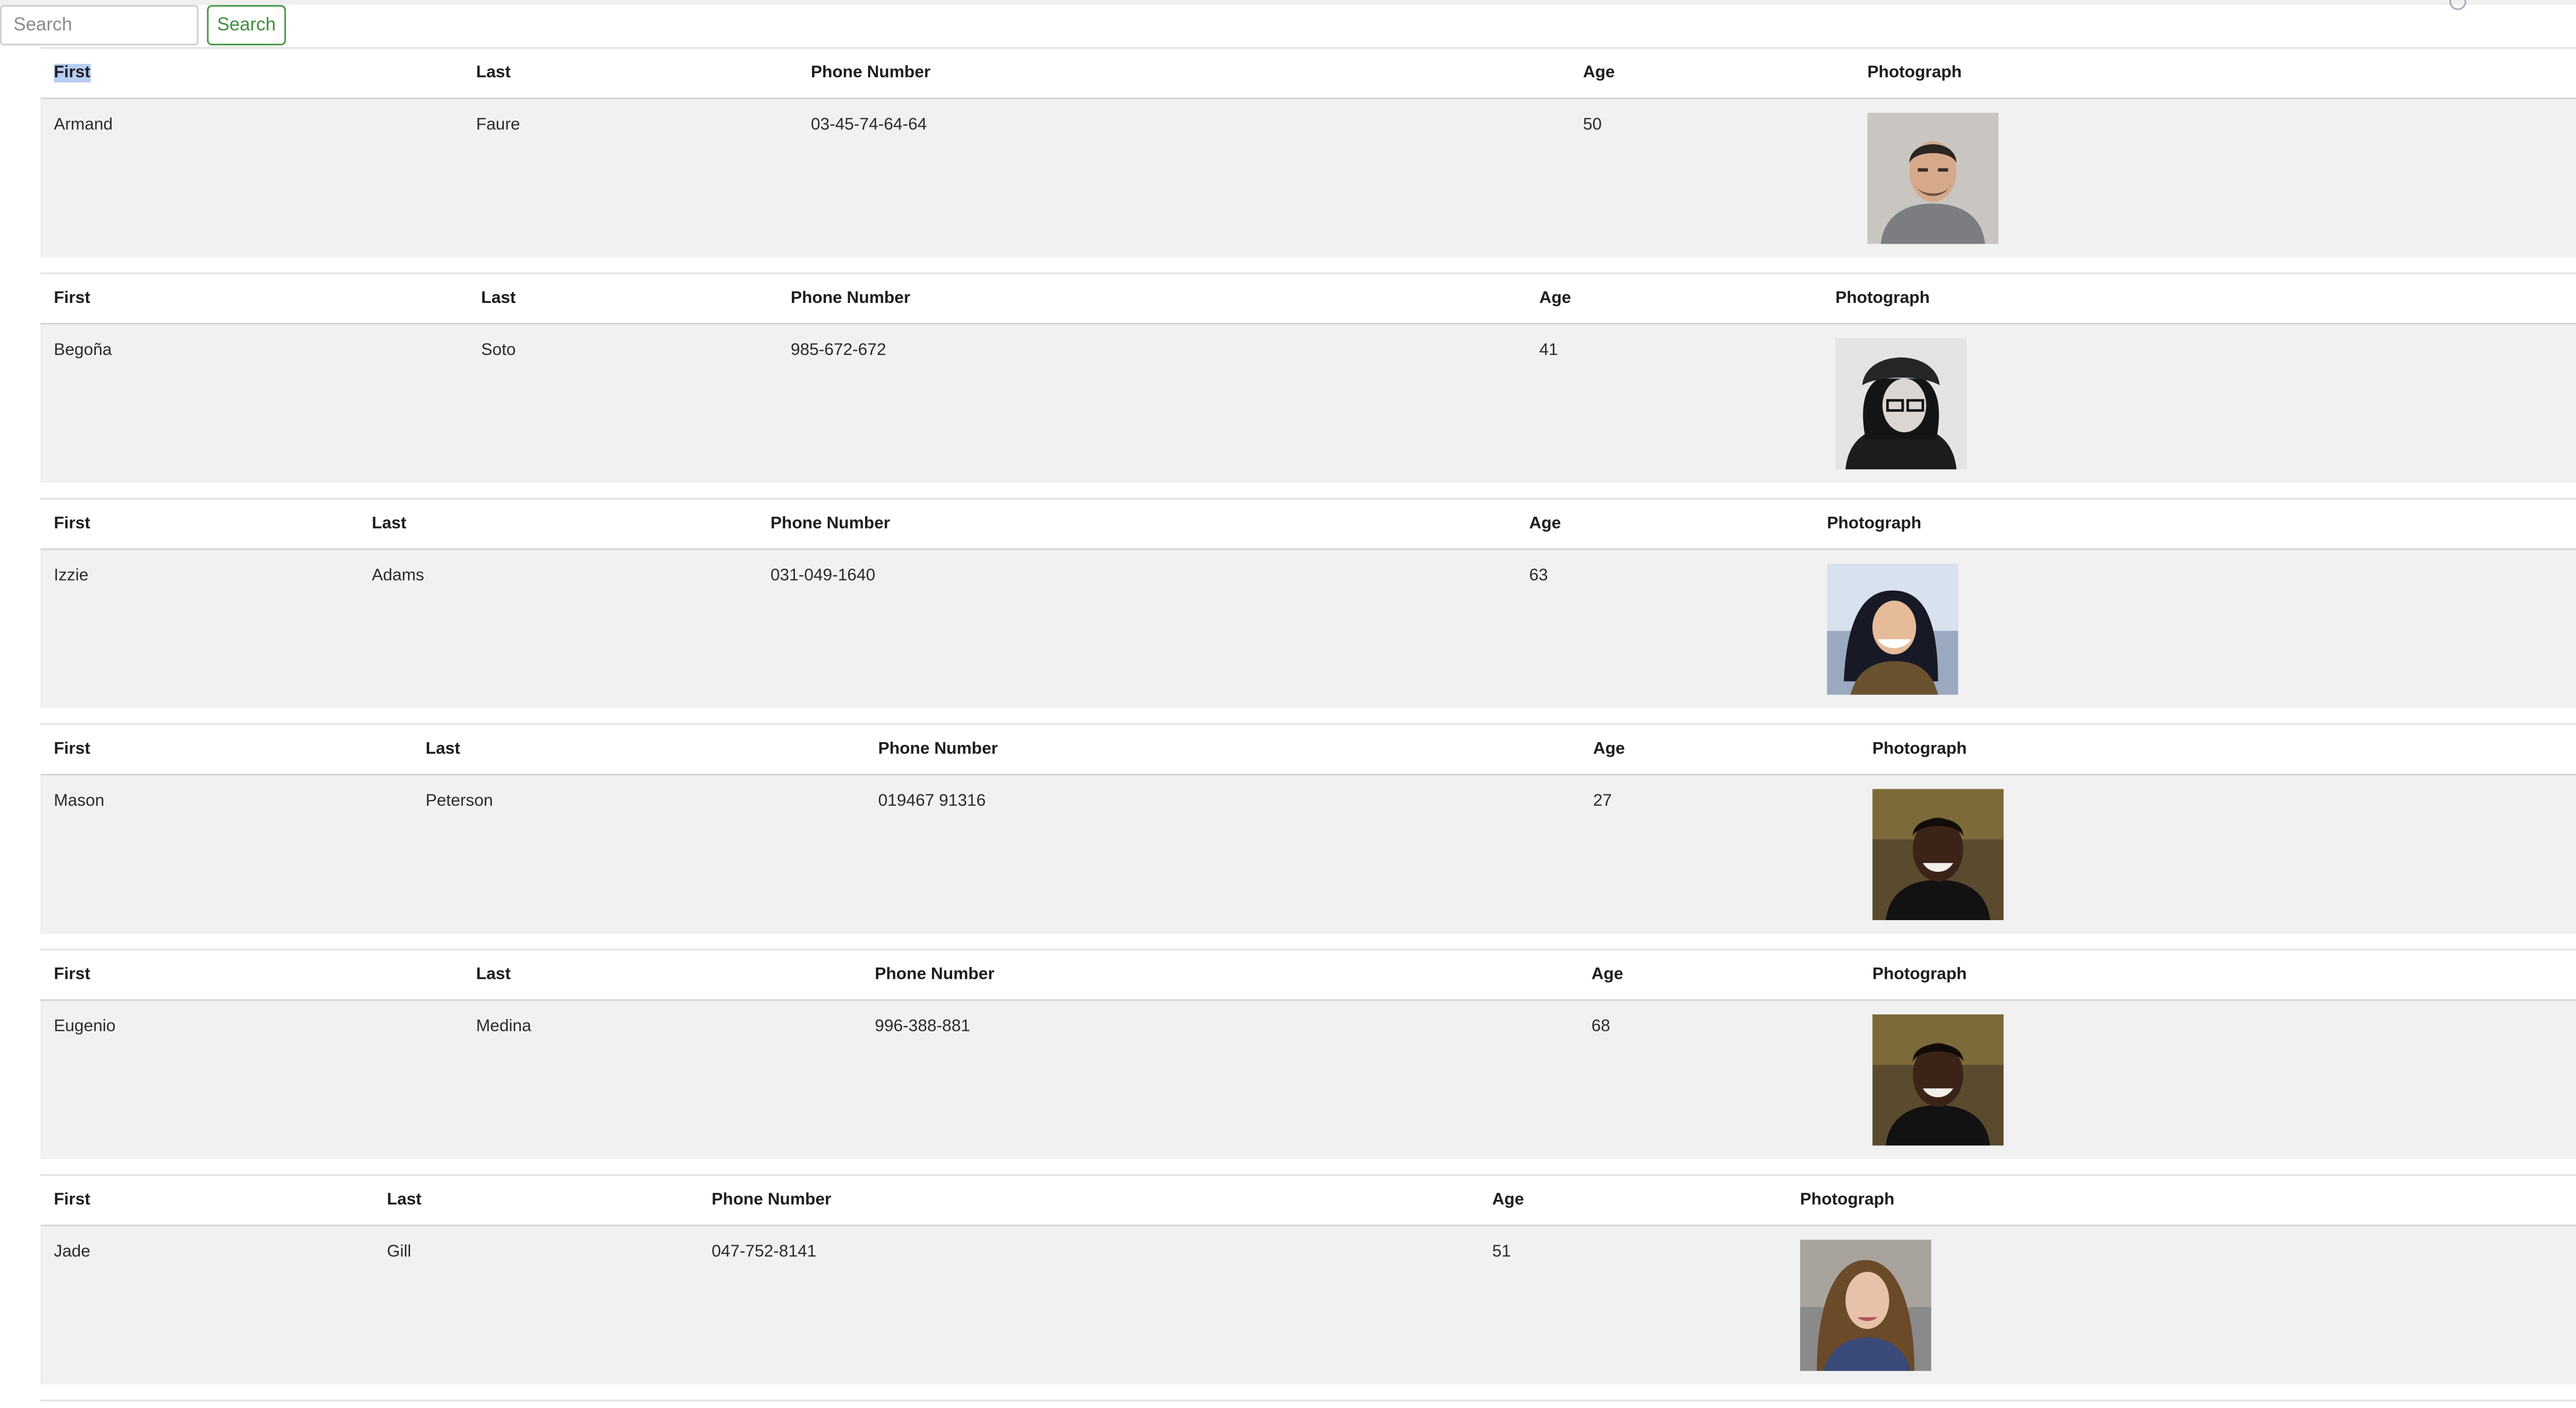 Image resolution: width=2576 pixels, height=1408 pixels. I want to click on cell-phone: 047-752-8141, so click(764, 1252).